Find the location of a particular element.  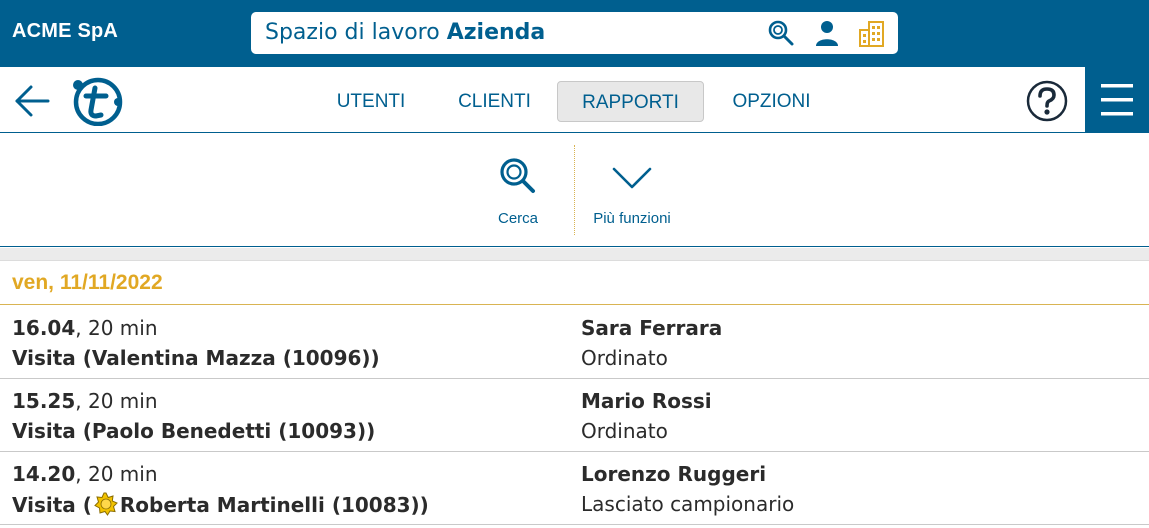

hamburger-menu-icon is located at coordinates (1117, 100).